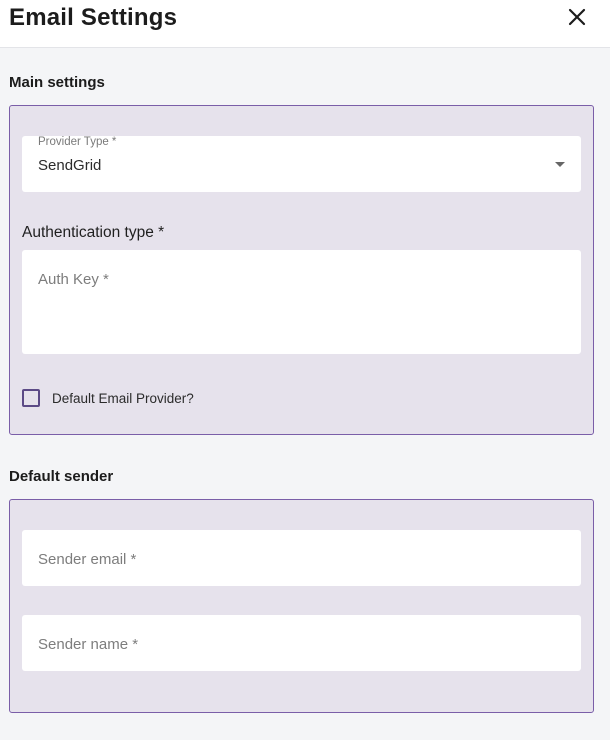  I want to click on sender-name-field: Sender name *, so click(301, 643).